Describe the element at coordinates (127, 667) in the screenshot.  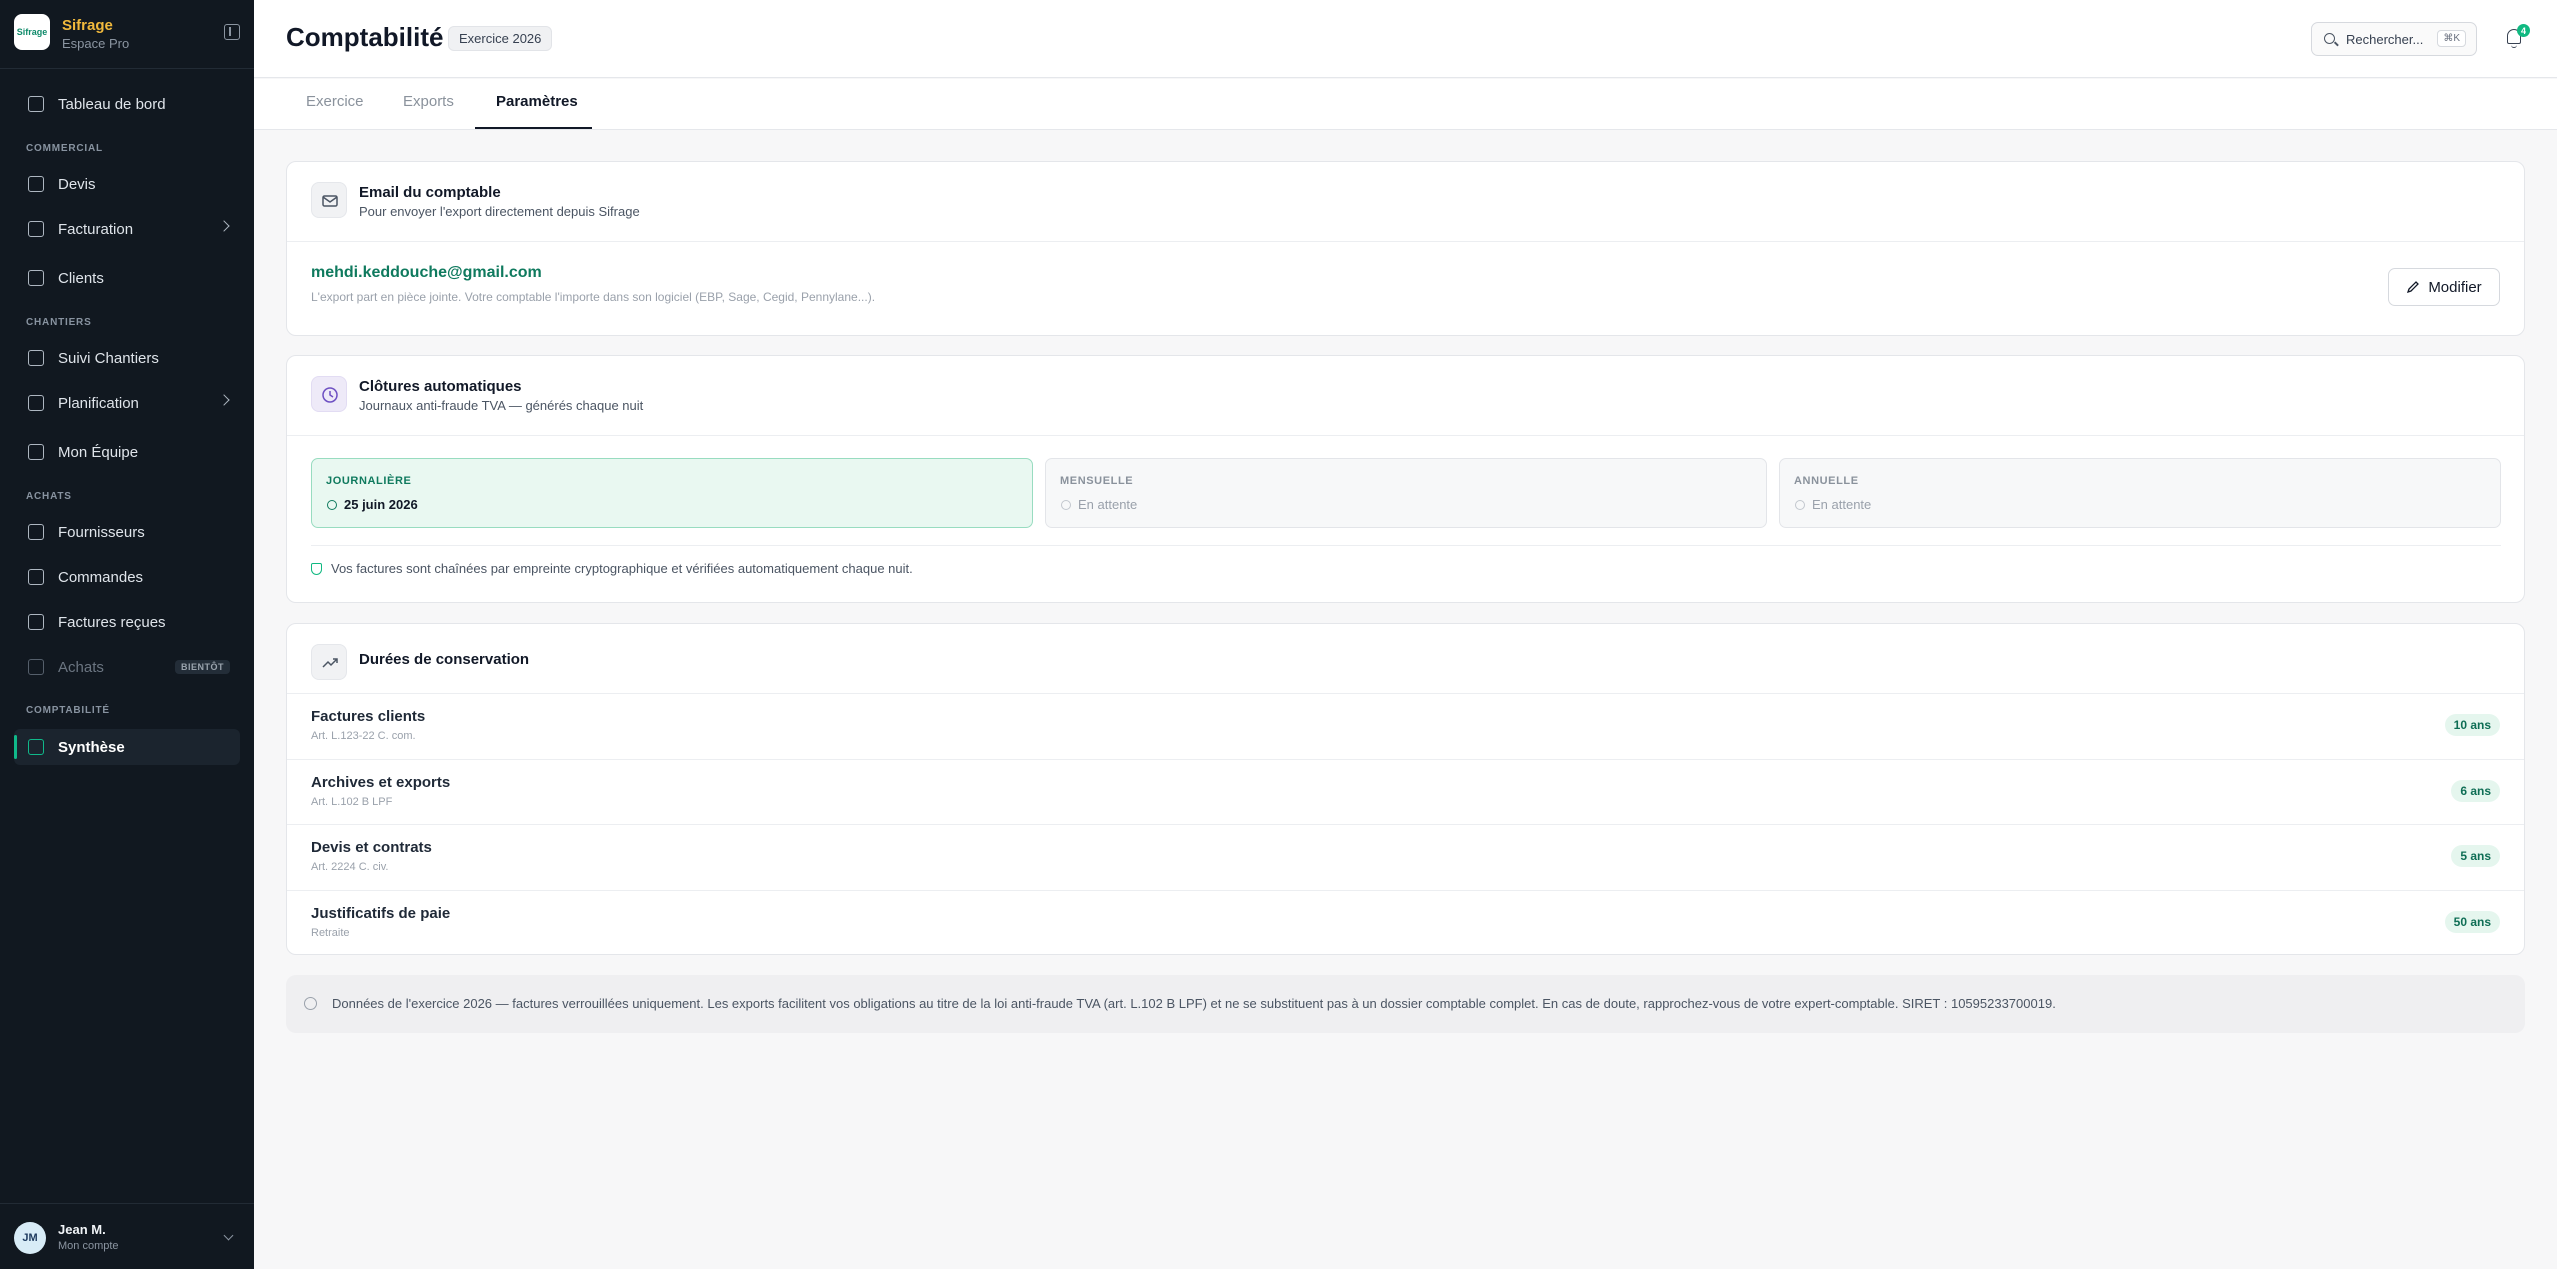
I see `sidebar-item-achats: Achats BIENTÔT` at that location.